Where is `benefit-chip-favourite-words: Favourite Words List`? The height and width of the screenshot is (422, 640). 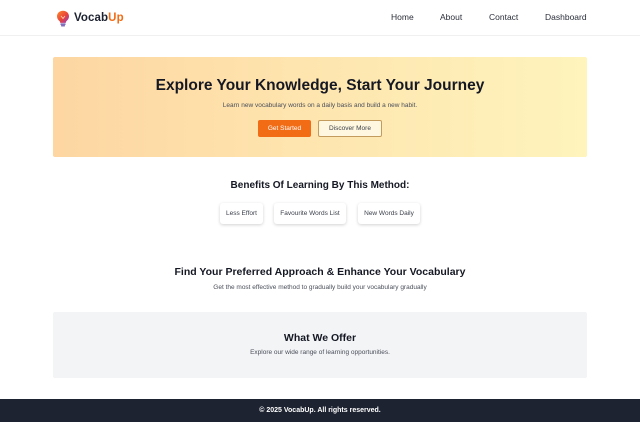
benefit-chip-favourite-words: Favourite Words List is located at coordinates (310, 213).